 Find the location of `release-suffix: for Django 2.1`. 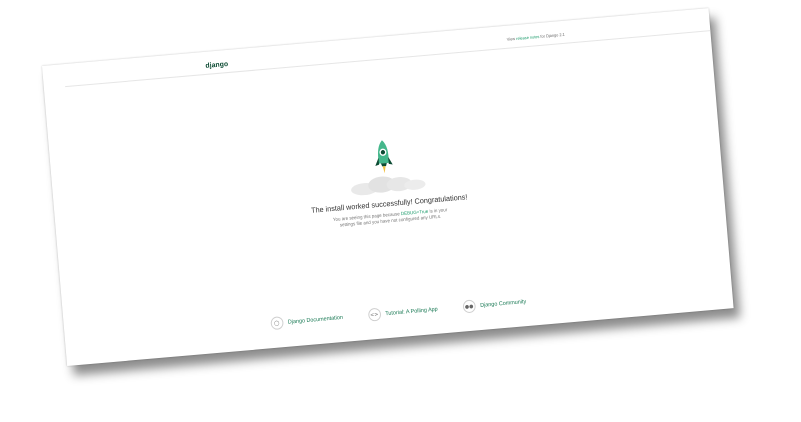

release-suffix: for Django 2.1 is located at coordinates (552, 35).